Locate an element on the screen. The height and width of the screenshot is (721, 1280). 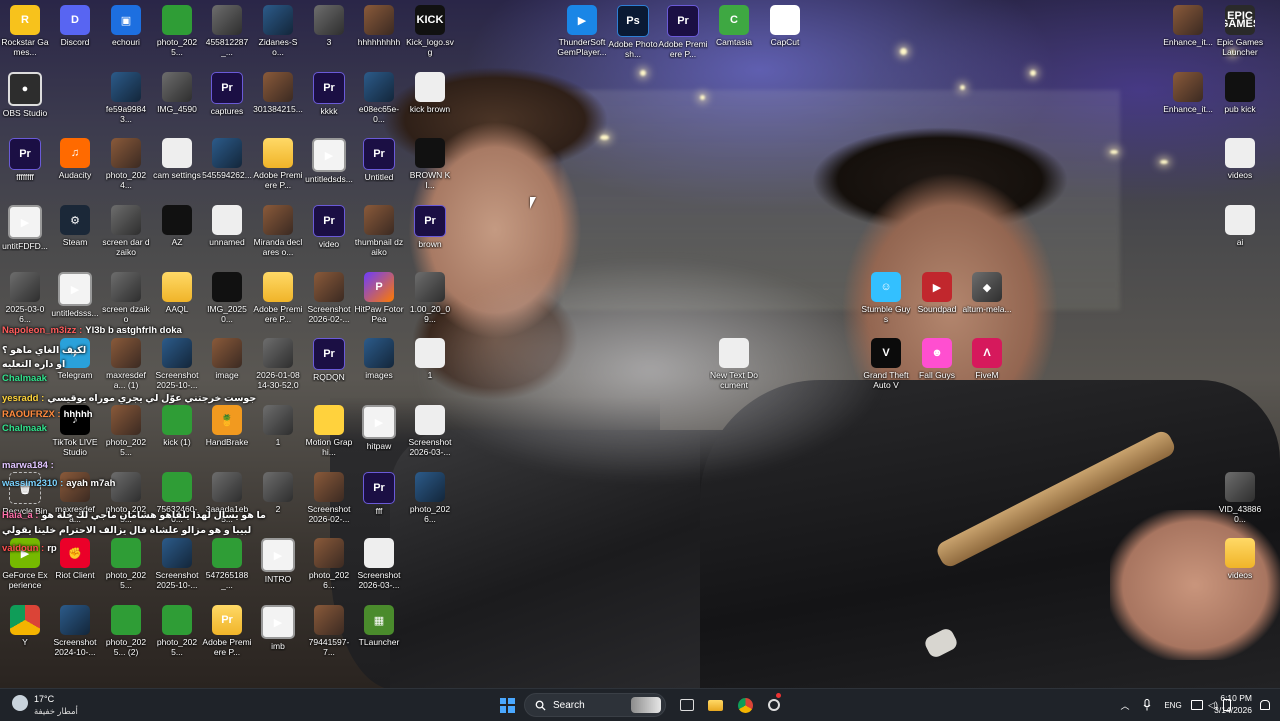
desktop-icon: ▶ Soundpad is located at coordinates (937, 293).